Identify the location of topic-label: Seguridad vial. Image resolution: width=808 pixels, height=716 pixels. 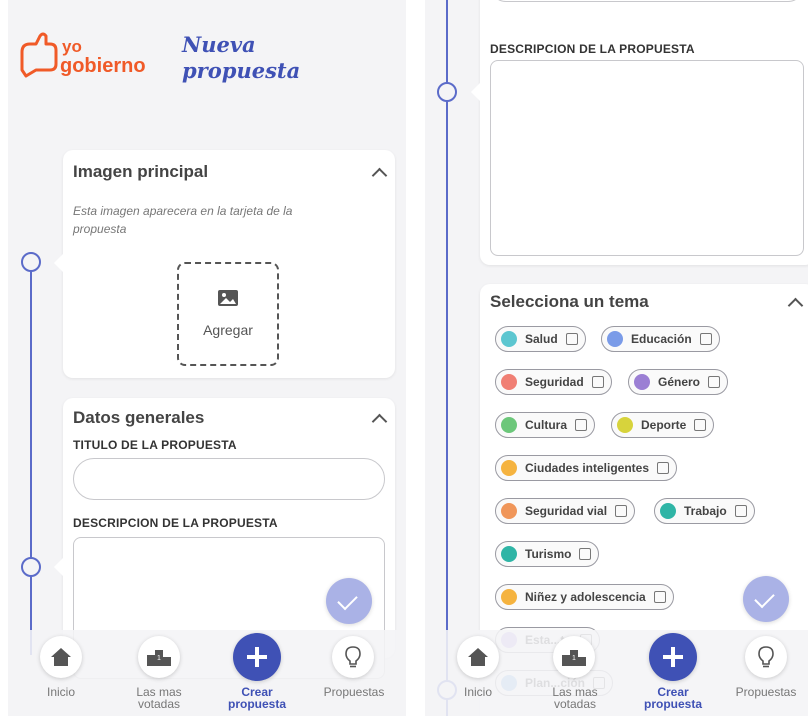
(566, 511).